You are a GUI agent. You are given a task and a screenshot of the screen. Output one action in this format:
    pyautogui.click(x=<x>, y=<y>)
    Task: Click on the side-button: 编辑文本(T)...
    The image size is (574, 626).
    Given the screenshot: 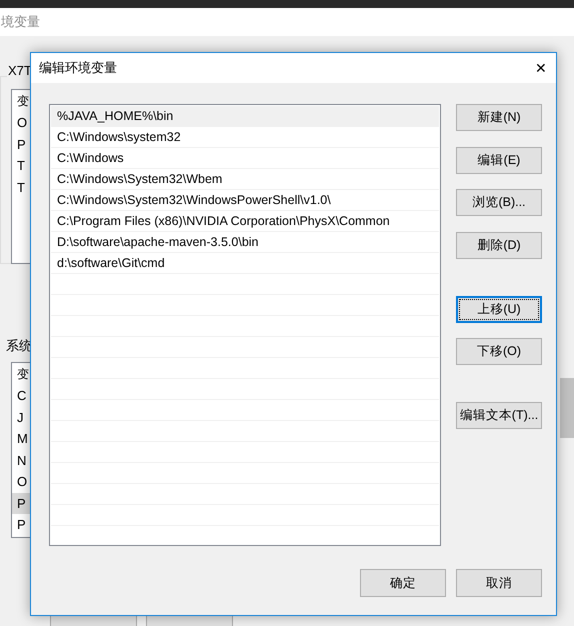 What is the action you would take?
    pyautogui.click(x=499, y=415)
    